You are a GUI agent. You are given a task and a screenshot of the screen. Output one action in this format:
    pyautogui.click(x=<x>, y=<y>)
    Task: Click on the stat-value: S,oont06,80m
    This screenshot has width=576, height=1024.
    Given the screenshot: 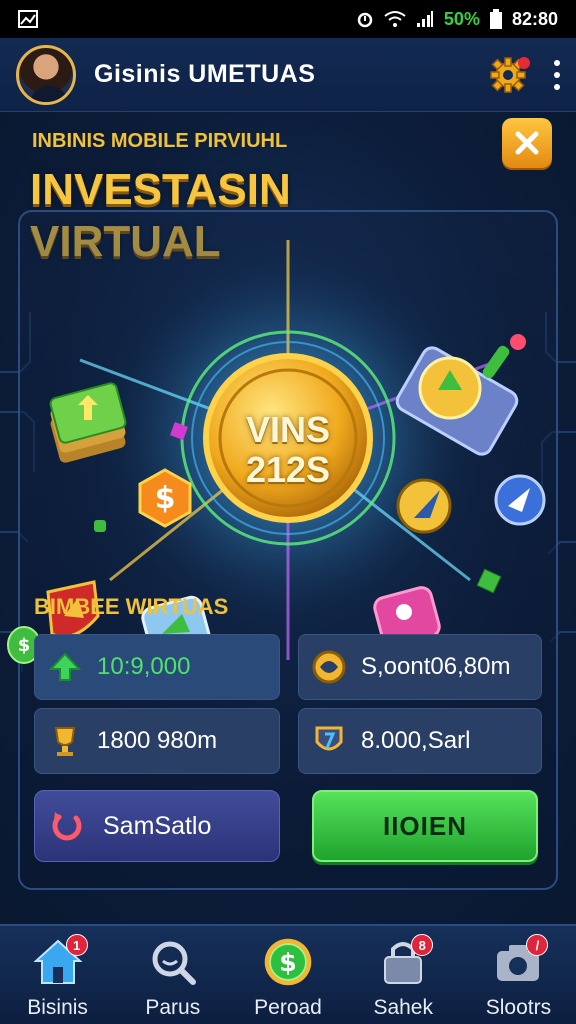 What is the action you would take?
    pyautogui.click(x=436, y=666)
    